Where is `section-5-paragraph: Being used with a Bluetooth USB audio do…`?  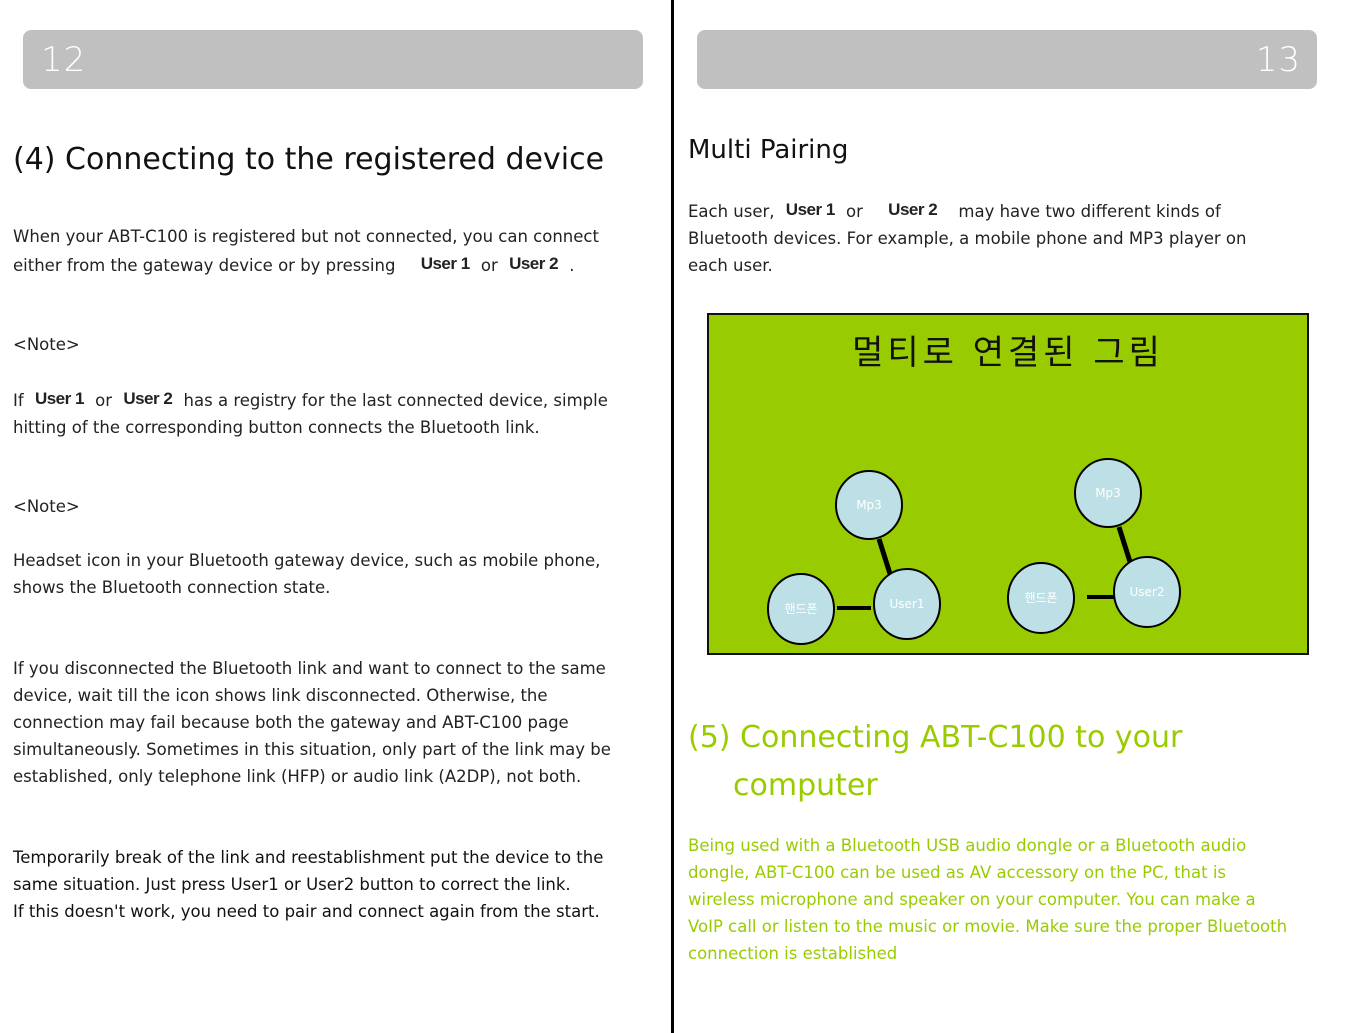
section-5-paragraph: Being used with a Bluetooth USB audio do… is located at coordinates (987, 899).